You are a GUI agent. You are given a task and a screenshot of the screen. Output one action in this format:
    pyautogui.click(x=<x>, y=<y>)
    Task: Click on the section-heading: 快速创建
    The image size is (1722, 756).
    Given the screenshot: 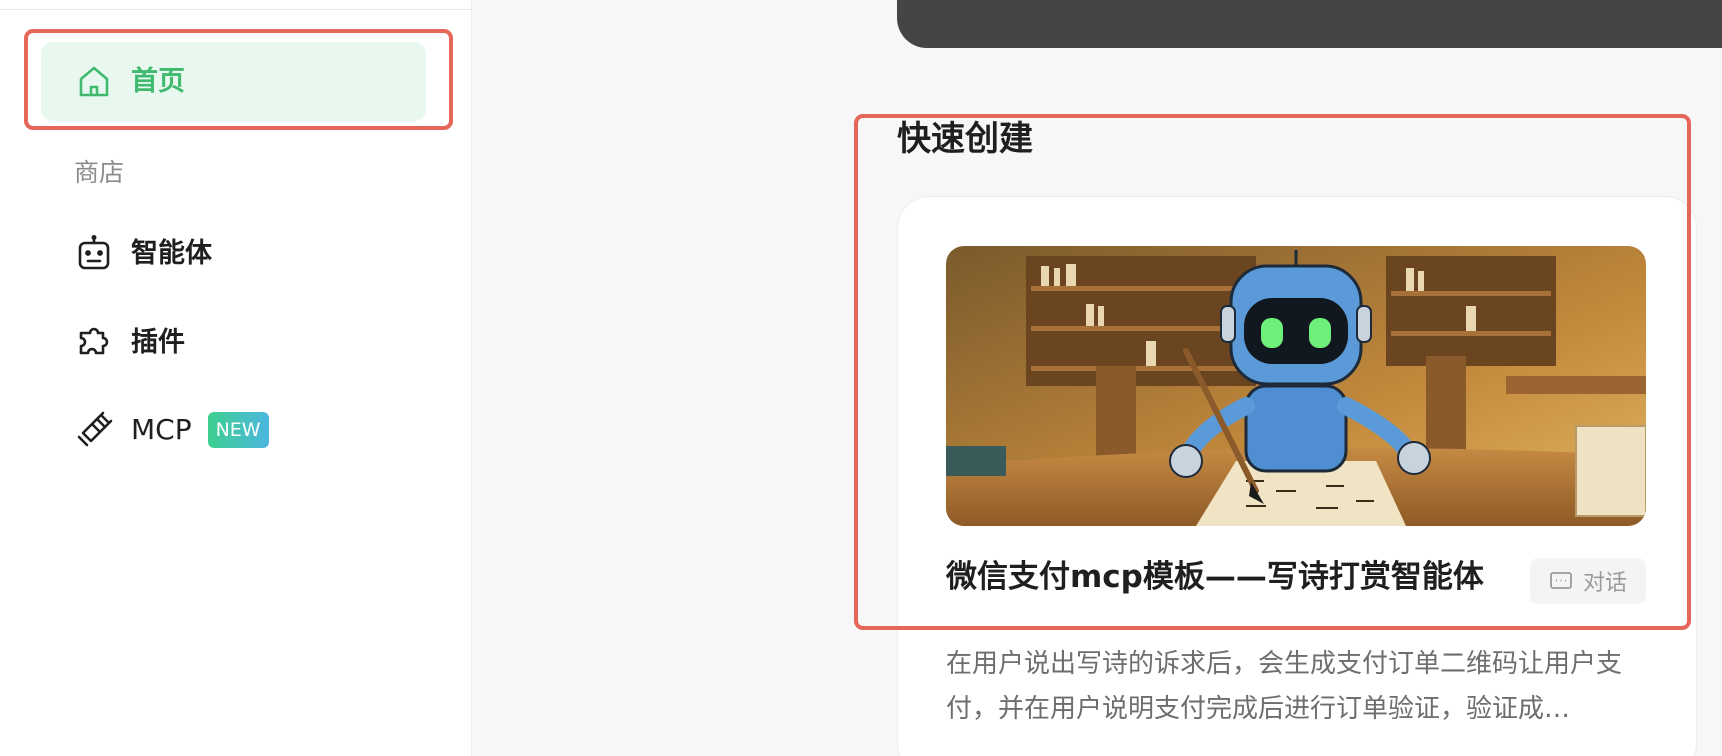 What is the action you would take?
    pyautogui.click(x=965, y=139)
    